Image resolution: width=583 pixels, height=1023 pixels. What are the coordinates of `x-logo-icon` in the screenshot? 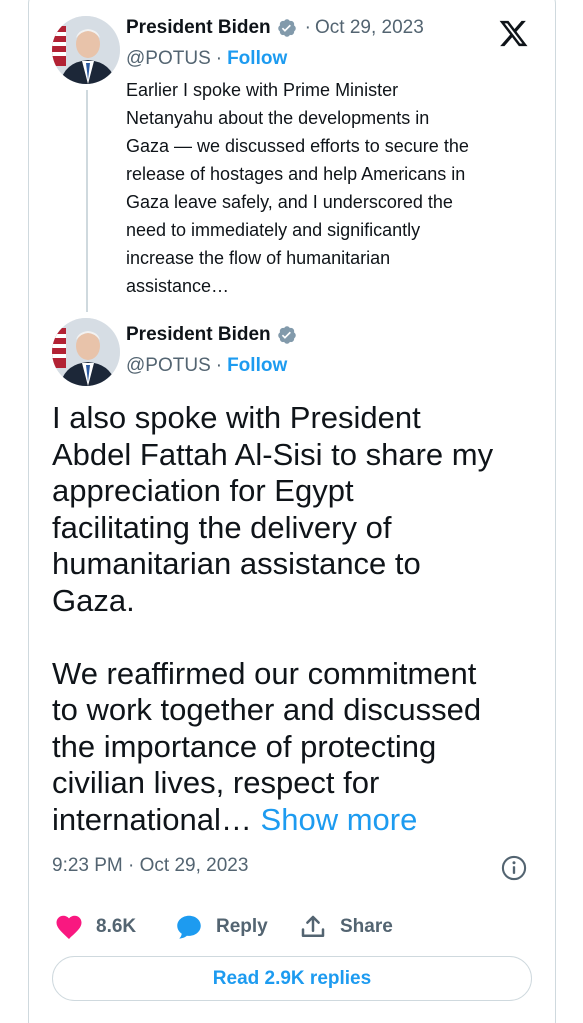 It's located at (513, 33).